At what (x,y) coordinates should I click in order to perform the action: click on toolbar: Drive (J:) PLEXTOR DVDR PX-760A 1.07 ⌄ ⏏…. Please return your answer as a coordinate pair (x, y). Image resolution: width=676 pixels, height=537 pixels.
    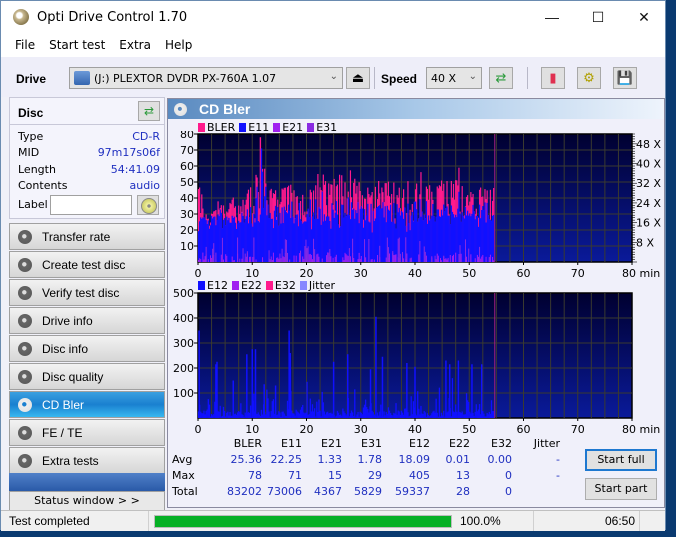
    Looking at the image, I should click on (333, 77).